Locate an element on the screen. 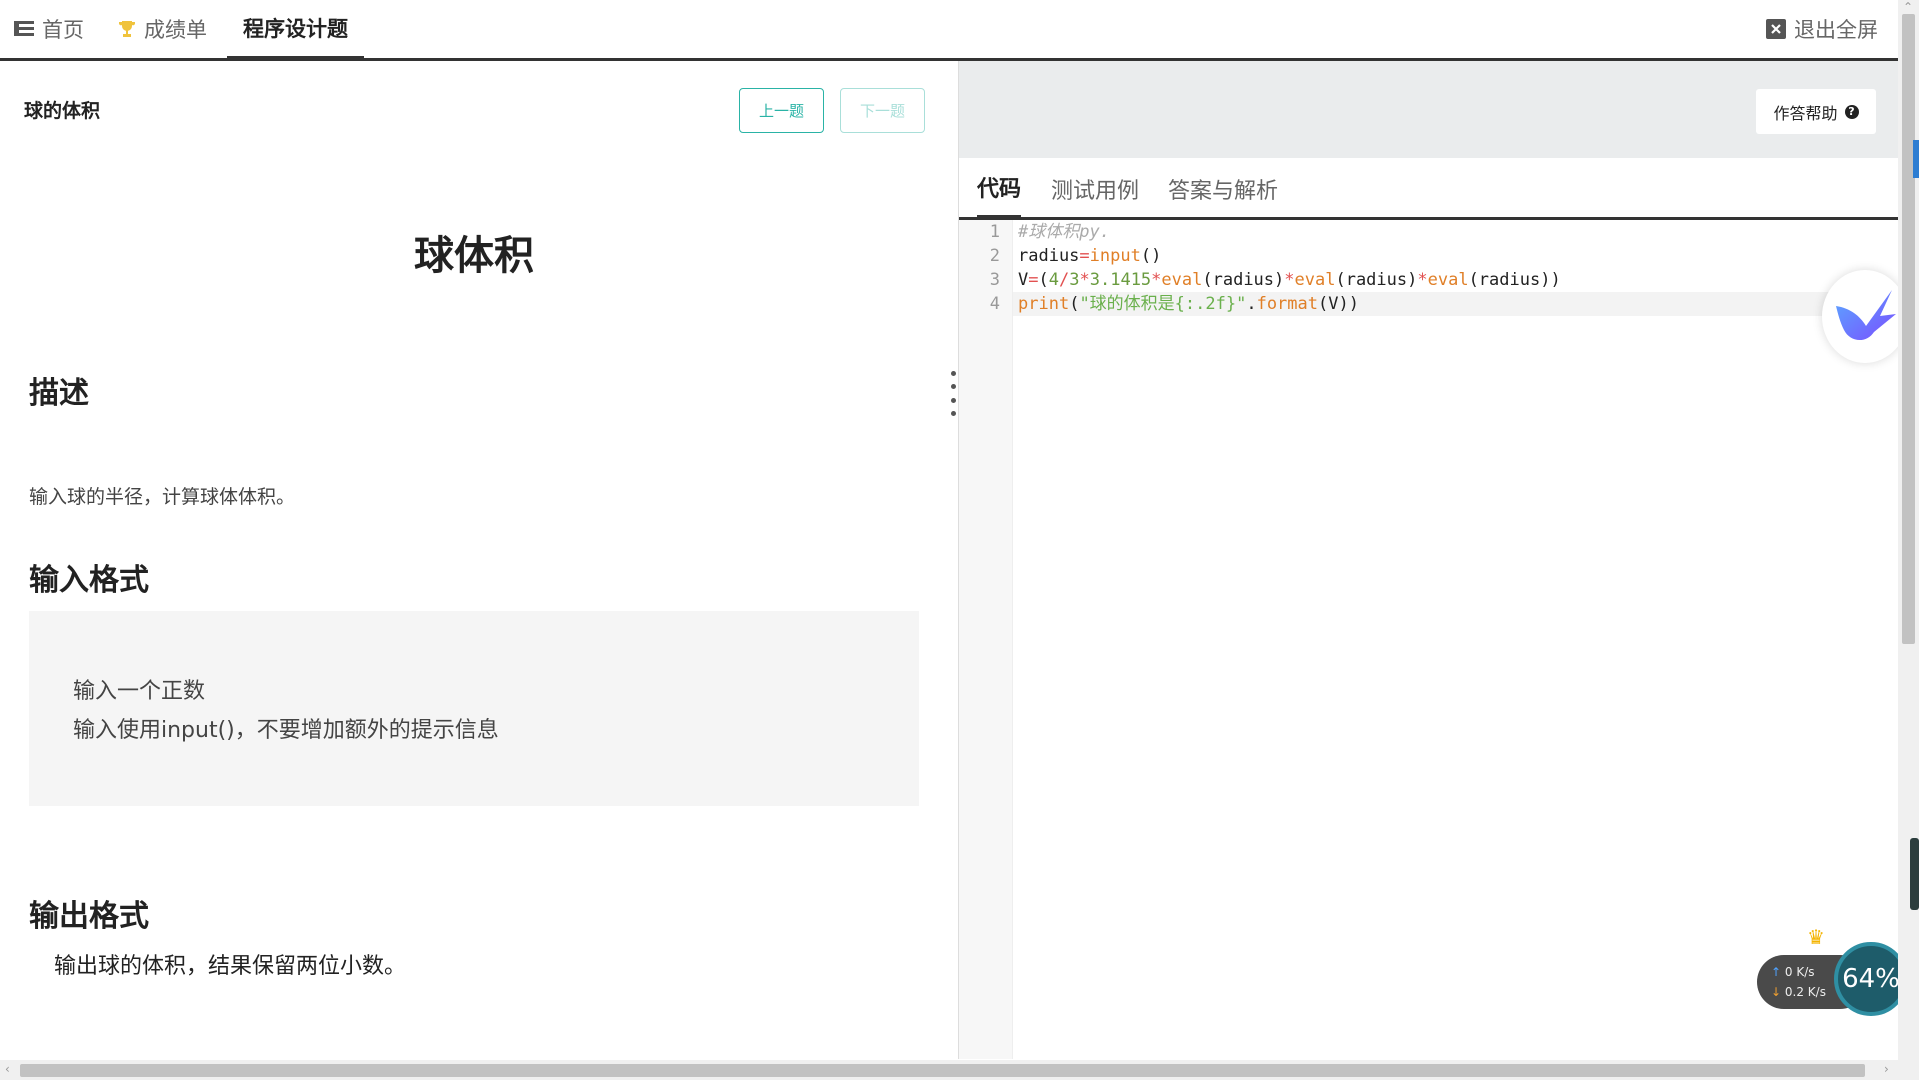  output-format-text: 输出球的体积，结果保留两位小数。 is located at coordinates (230, 966).